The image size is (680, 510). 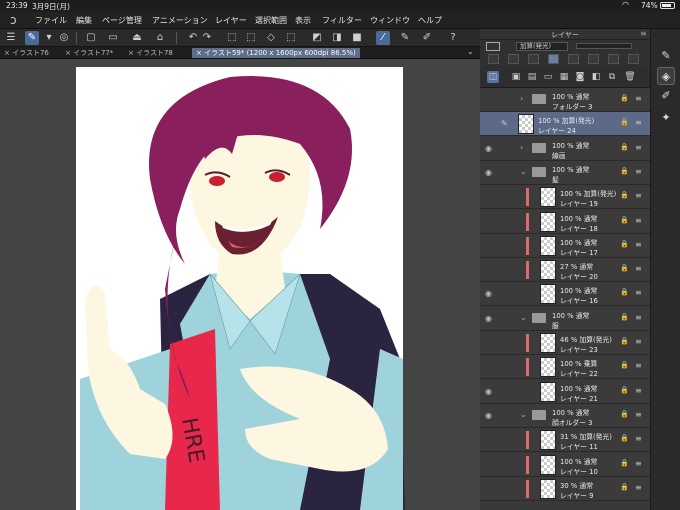 What do you see at coordinates (593, 59) in the screenshot?
I see `mask-enable-toggle` at bounding box center [593, 59].